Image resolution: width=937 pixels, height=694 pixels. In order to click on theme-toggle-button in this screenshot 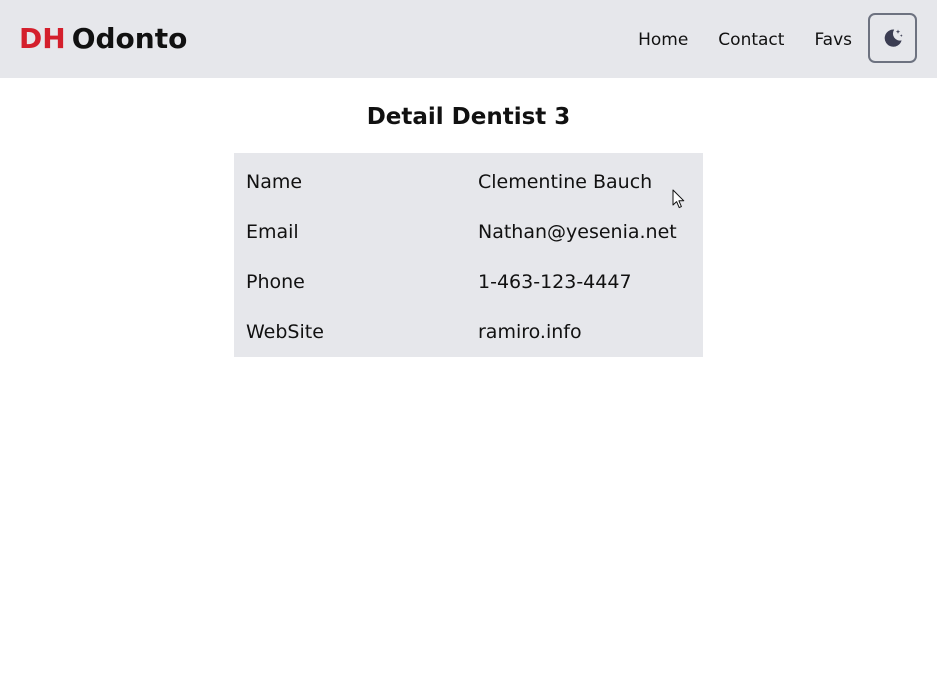, I will do `click(892, 38)`.